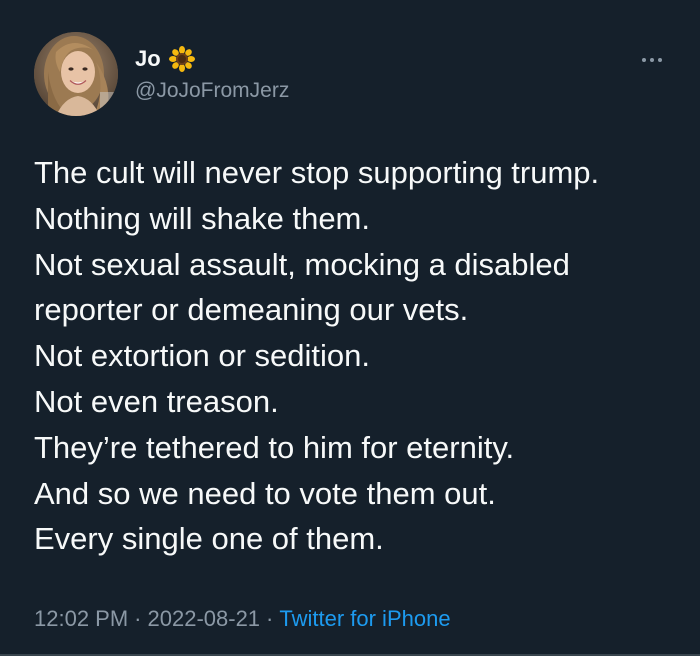  I want to click on avatar, so click(76, 74).